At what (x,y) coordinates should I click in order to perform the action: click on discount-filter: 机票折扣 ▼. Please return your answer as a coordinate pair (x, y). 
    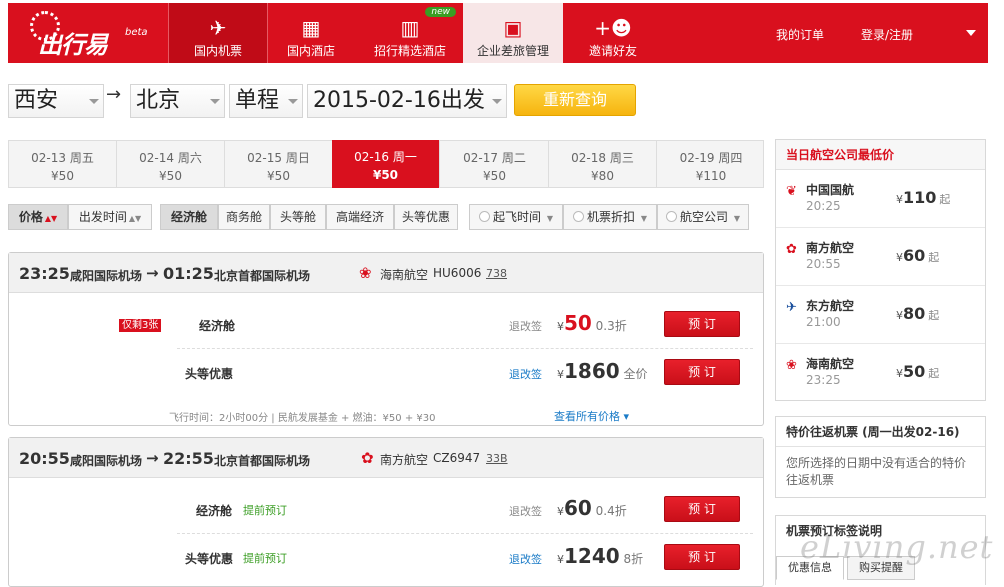
    Looking at the image, I should click on (610, 217).